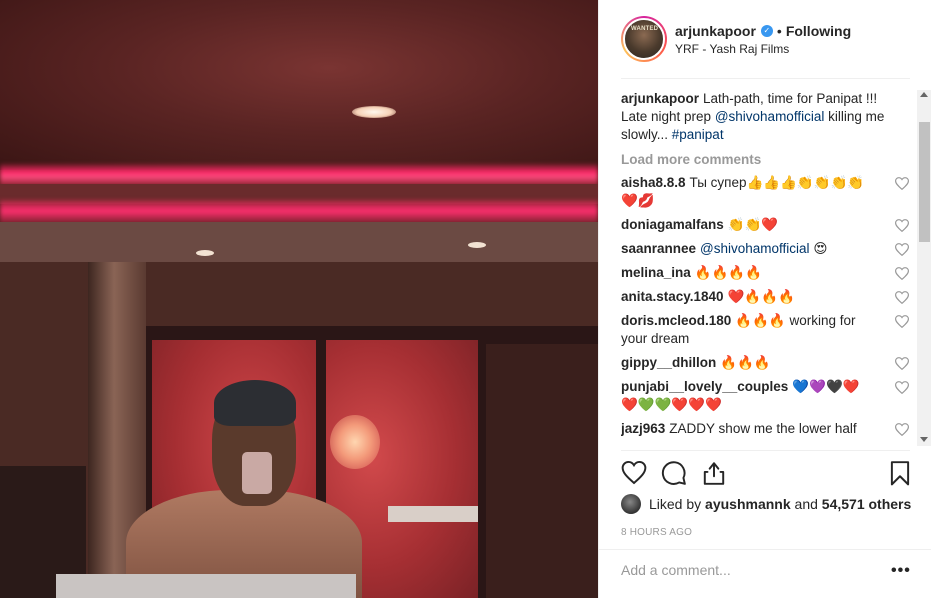  What do you see at coordinates (924, 94) in the screenshot?
I see `scroll-up-arrow` at bounding box center [924, 94].